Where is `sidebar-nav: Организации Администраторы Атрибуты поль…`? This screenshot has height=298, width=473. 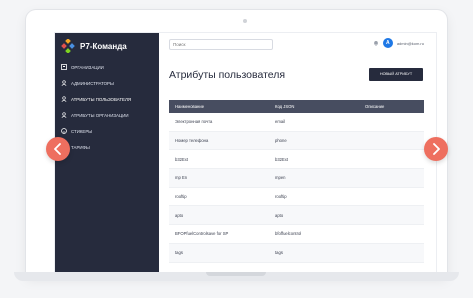 sidebar-nav: Организации Администраторы Атрибуты поль… is located at coordinates (109, 107).